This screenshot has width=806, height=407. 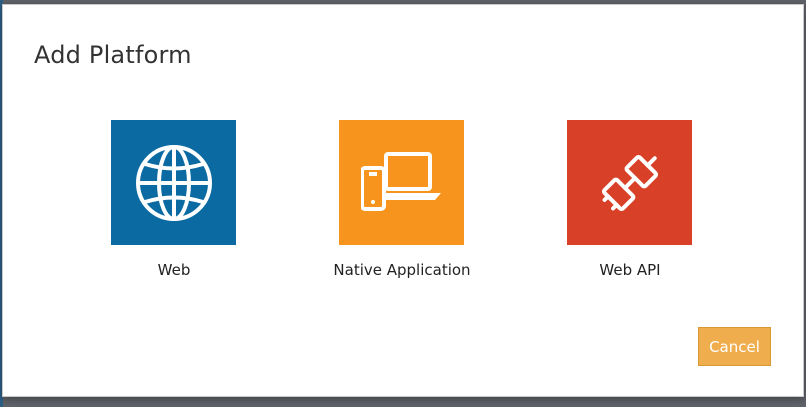 I want to click on cancel-button: Cancel, so click(x=734, y=346).